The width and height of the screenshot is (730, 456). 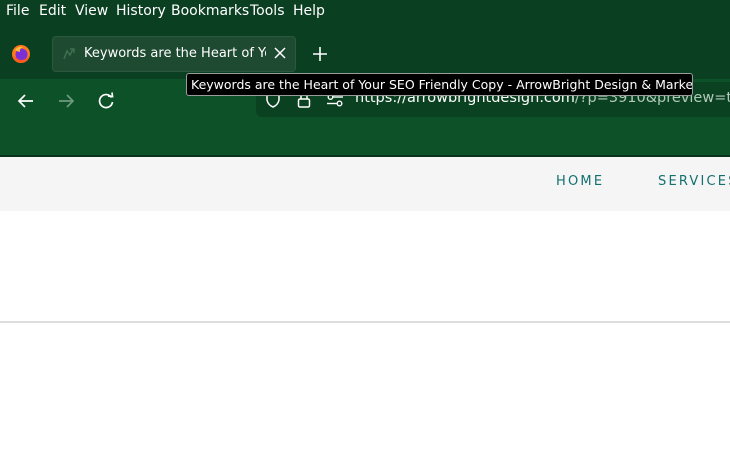 What do you see at coordinates (365, 184) in the screenshot?
I see `site-navigation: HOME SERVICES` at bounding box center [365, 184].